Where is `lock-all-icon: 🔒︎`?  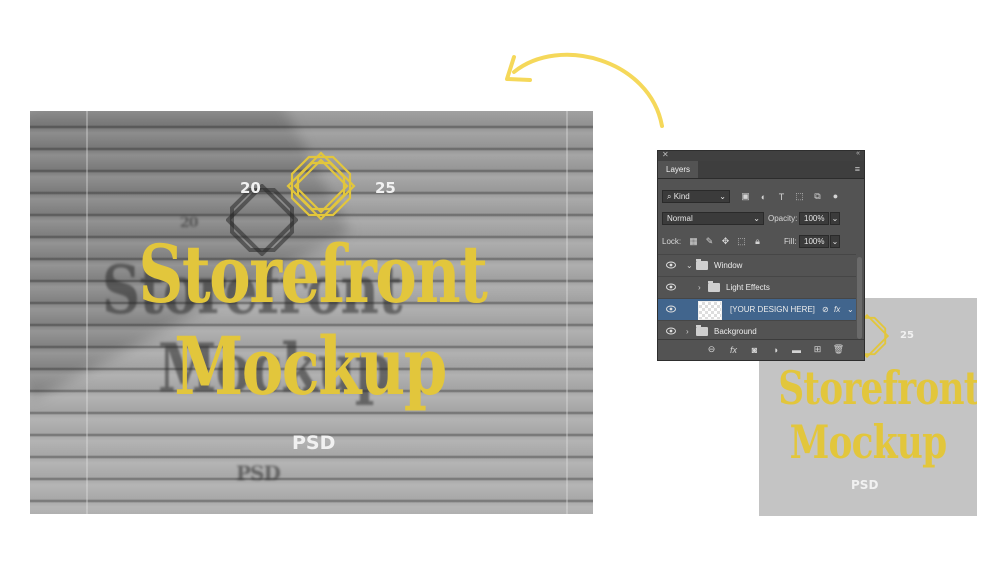 lock-all-icon: 🔒︎ is located at coordinates (757, 241).